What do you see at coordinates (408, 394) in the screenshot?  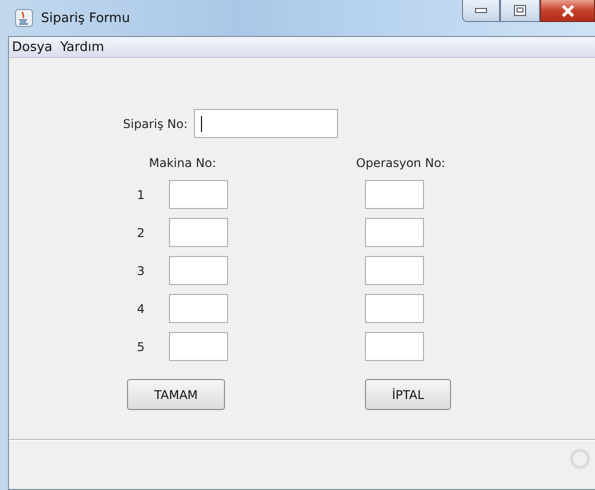 I see `cancel-button: İPTAL` at bounding box center [408, 394].